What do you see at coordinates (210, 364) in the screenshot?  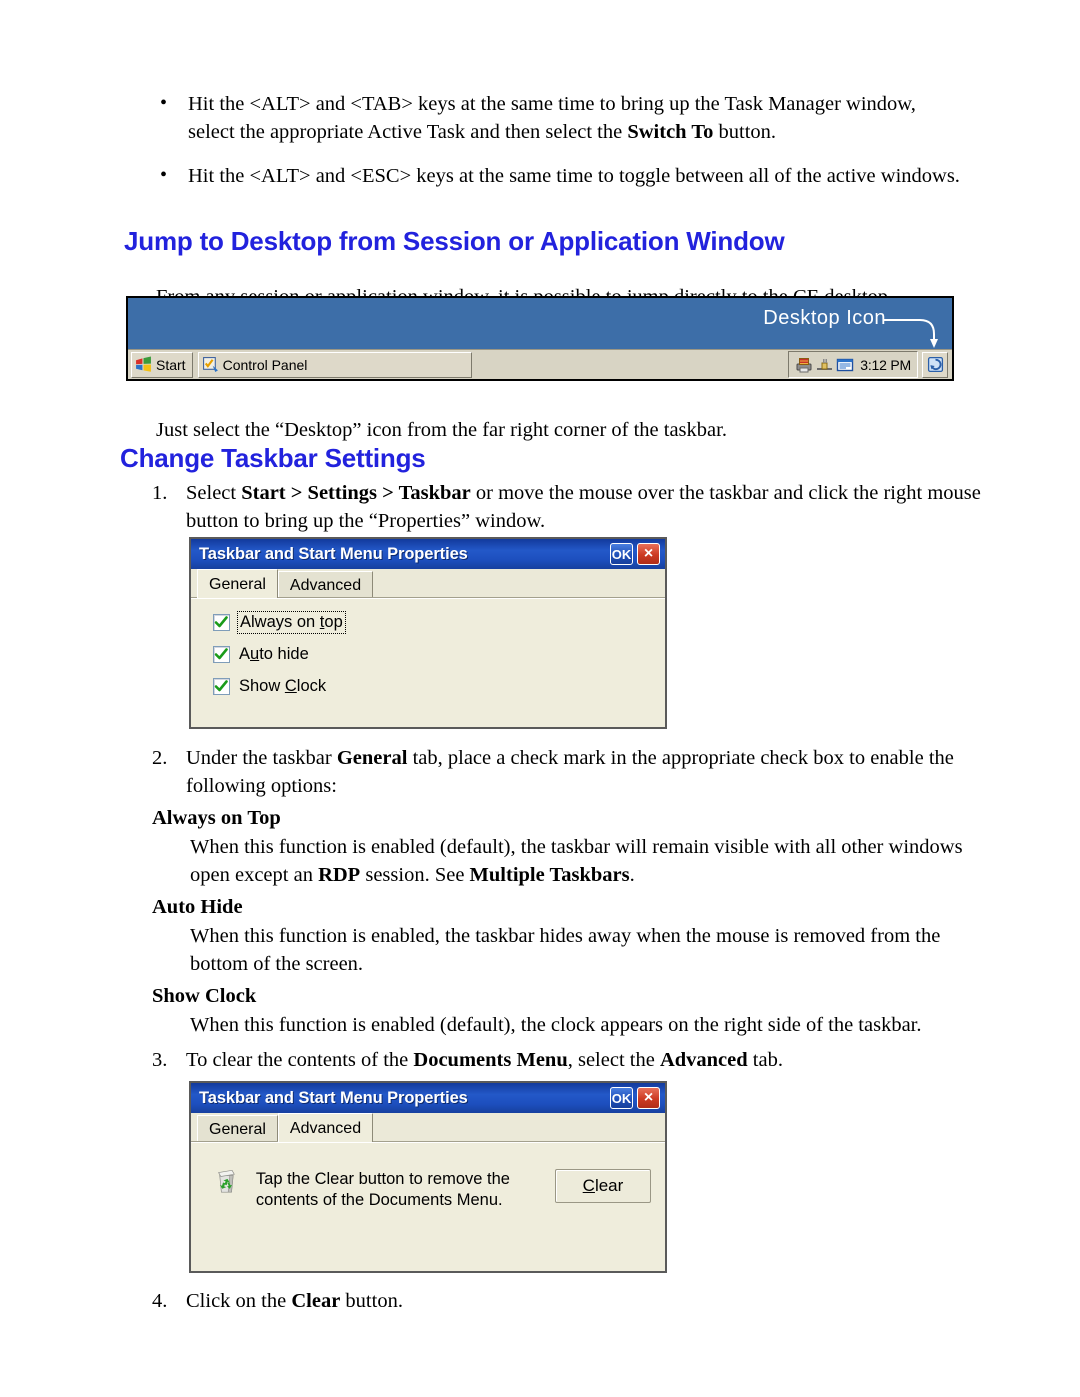 I see `control-panel-icon` at bounding box center [210, 364].